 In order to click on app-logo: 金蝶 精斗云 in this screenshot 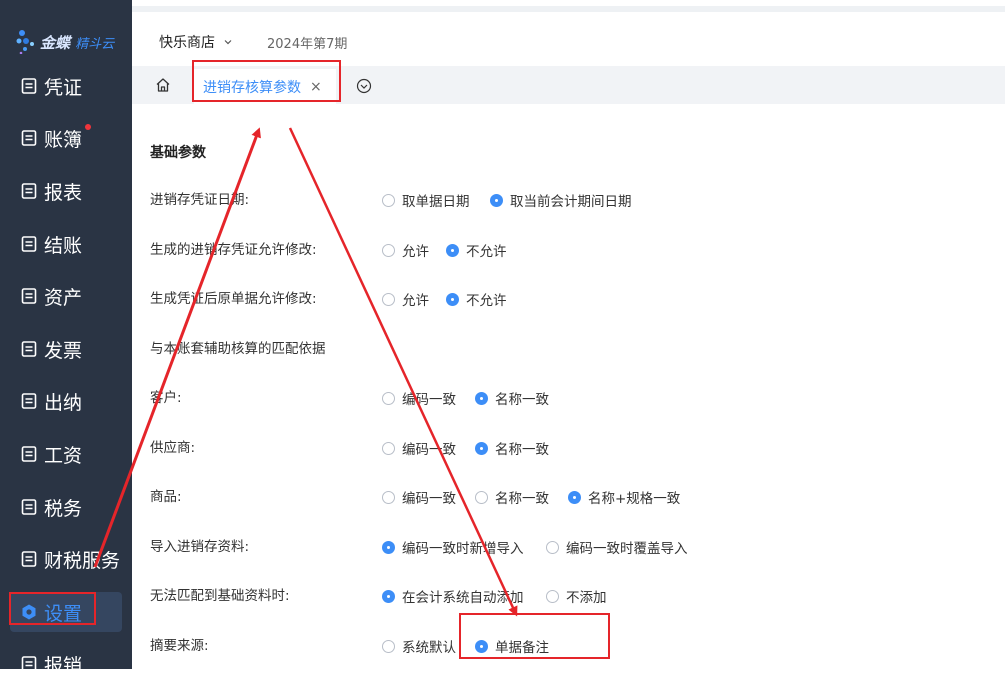, I will do `click(74, 43)`.